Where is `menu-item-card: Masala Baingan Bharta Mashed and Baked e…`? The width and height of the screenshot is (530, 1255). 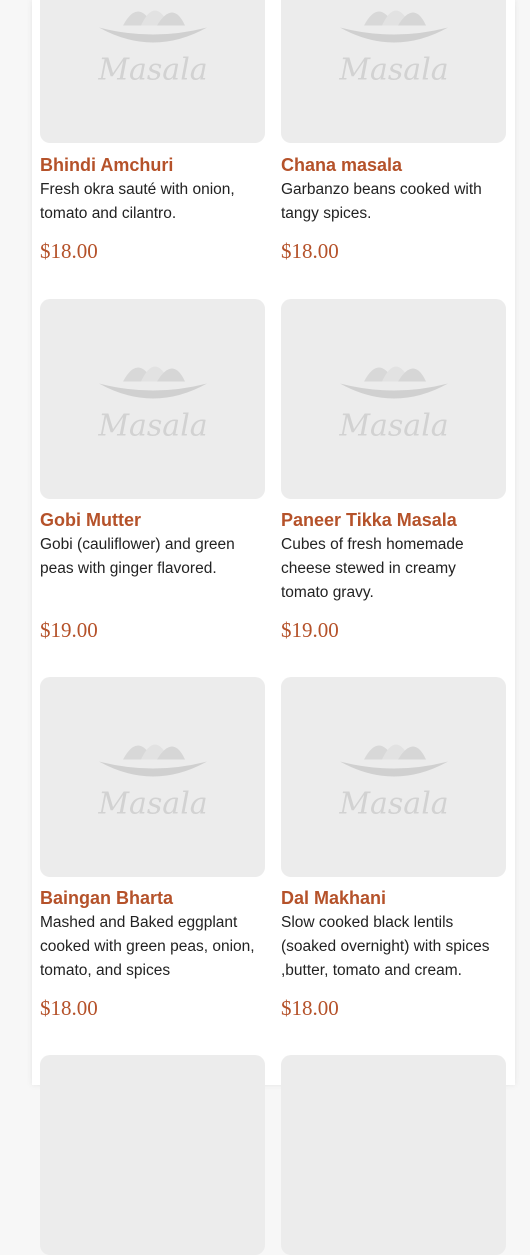
menu-item-card: Masala Baingan Bharta Mashed and Baked e… is located at coordinates (153, 848).